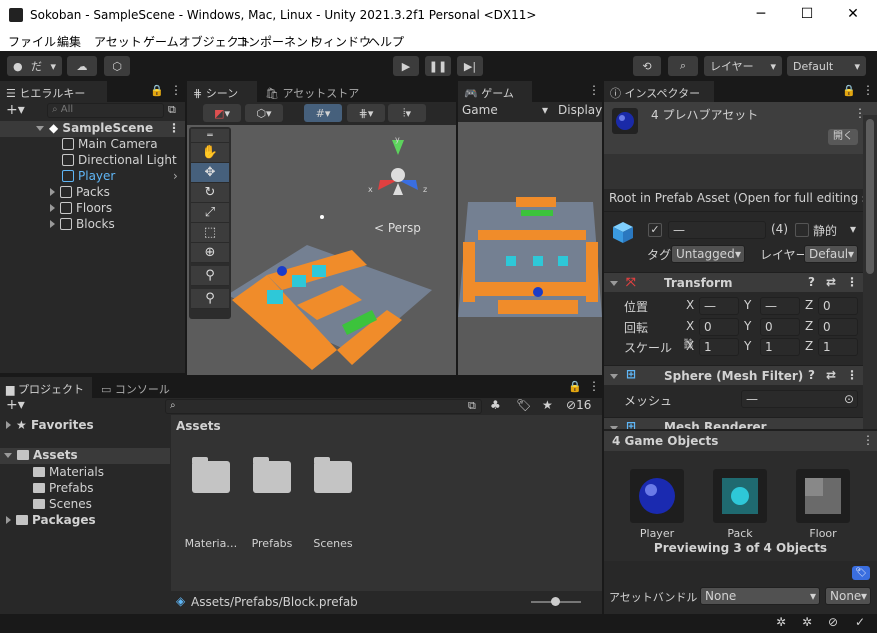  I want to click on hierarchy-search-input: ⌕ All, so click(105, 110).